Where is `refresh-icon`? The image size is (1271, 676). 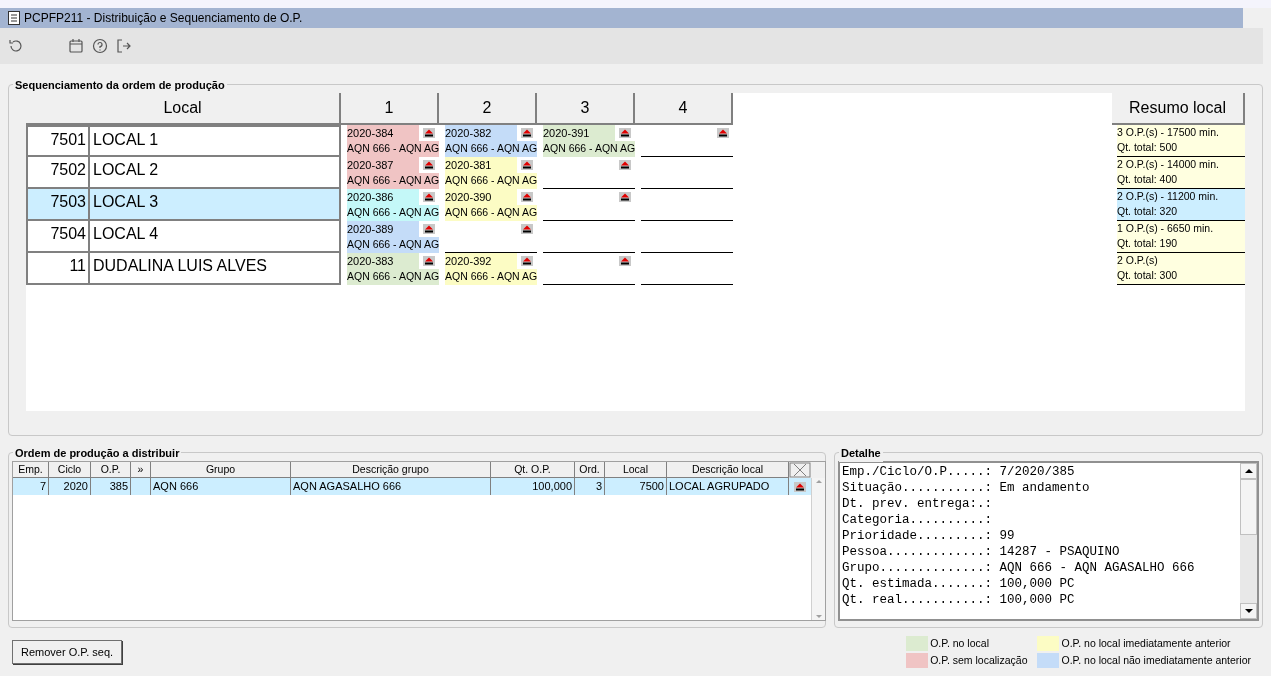 refresh-icon is located at coordinates (16, 46).